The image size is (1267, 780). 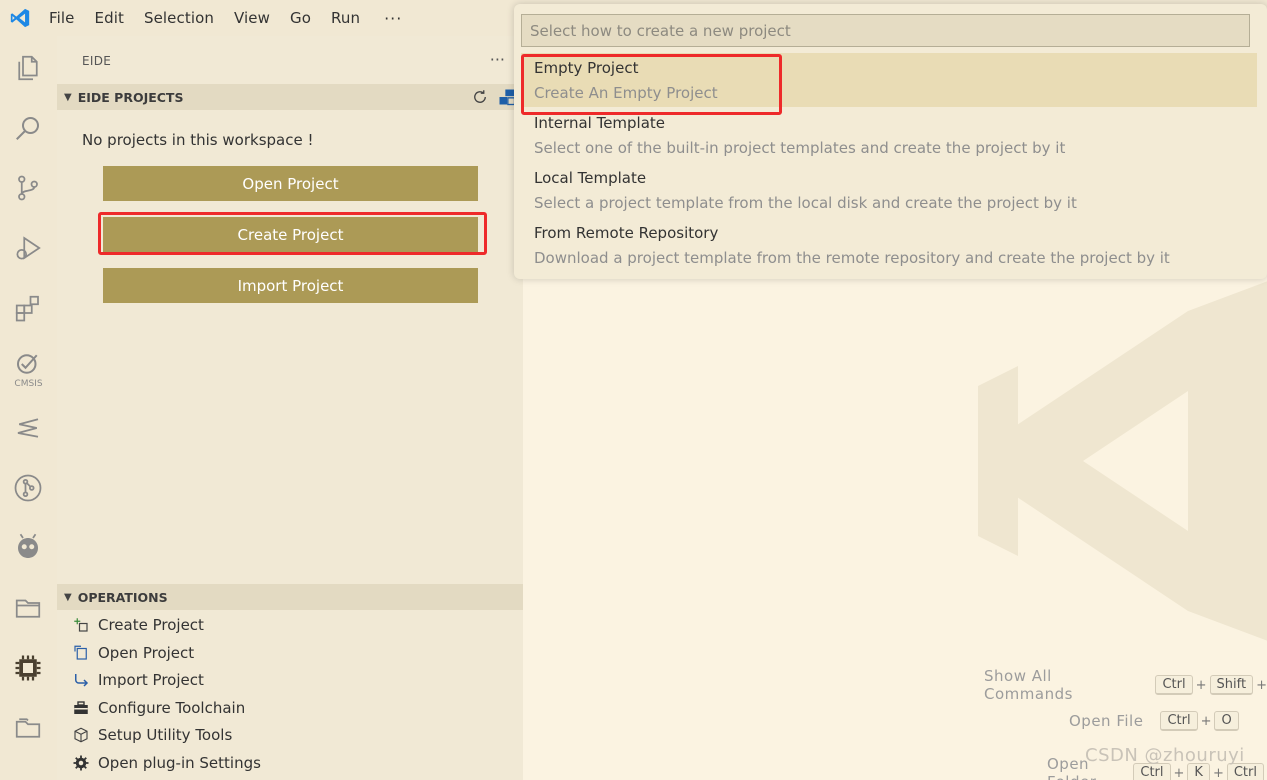 I want to click on op-setup-utility-tools: Setup Utility Tools, so click(x=151, y=735).